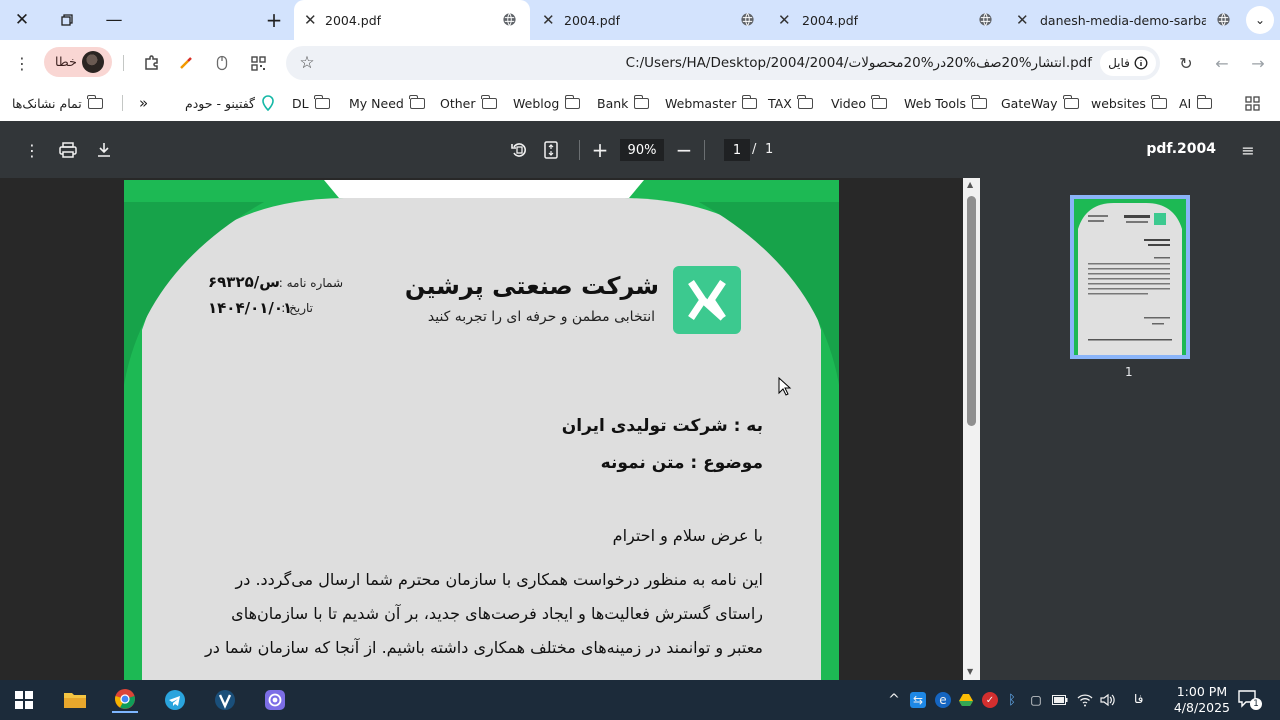  I want to click on page-number-field: 1, so click(737, 150).